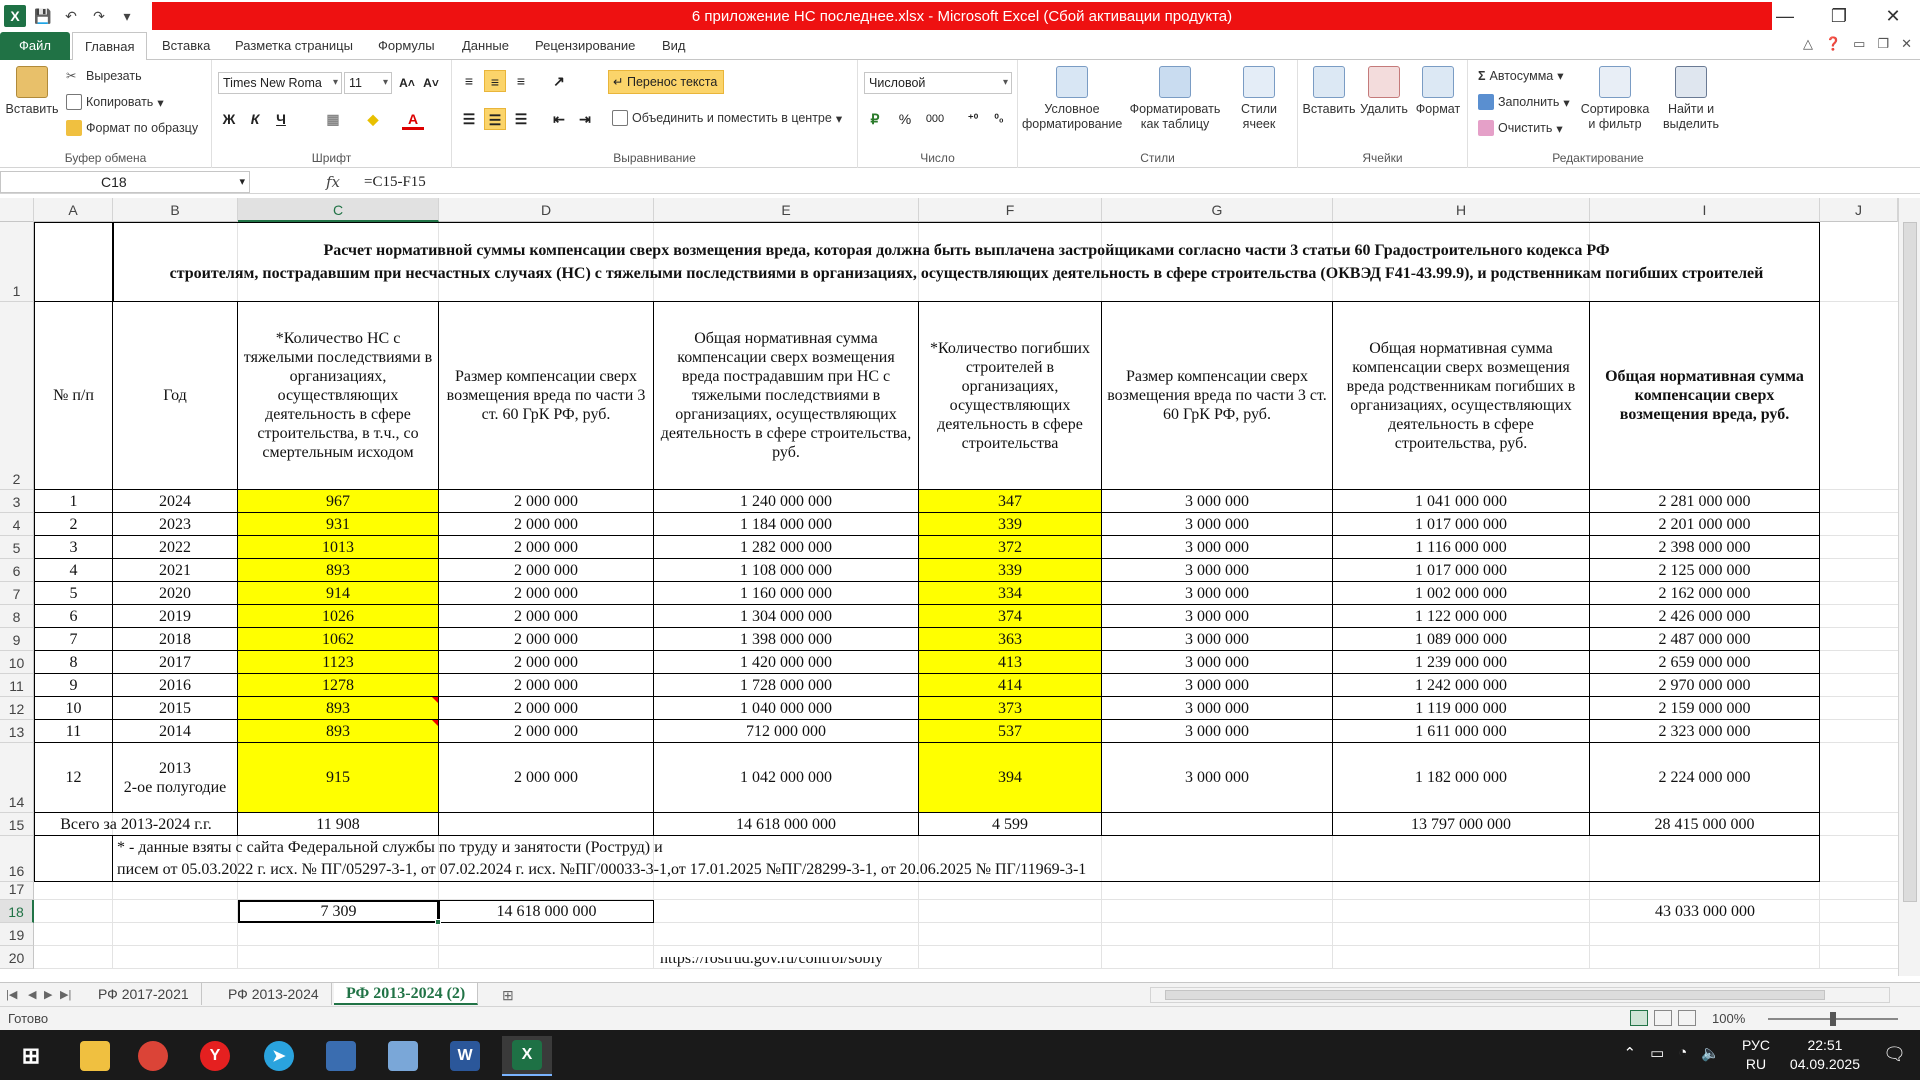 The image size is (1920, 1080). What do you see at coordinates (1705, 824) in the screenshot?
I see `total-all-sum: 28 415 000 000` at bounding box center [1705, 824].